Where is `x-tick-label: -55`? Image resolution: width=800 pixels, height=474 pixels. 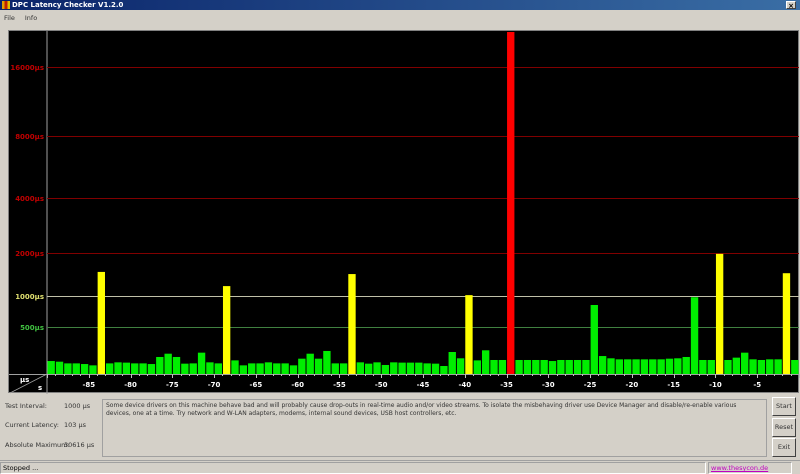
x-tick-label: -55 is located at coordinates (339, 385).